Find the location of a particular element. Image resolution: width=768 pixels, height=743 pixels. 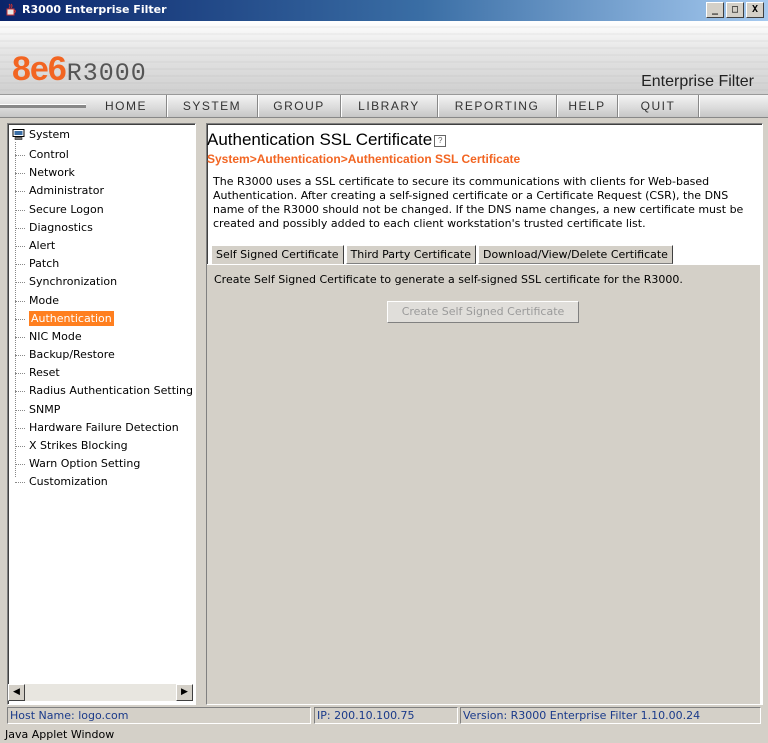

page-title-wrap: Authentication SSL Certificate? is located at coordinates (327, 140).